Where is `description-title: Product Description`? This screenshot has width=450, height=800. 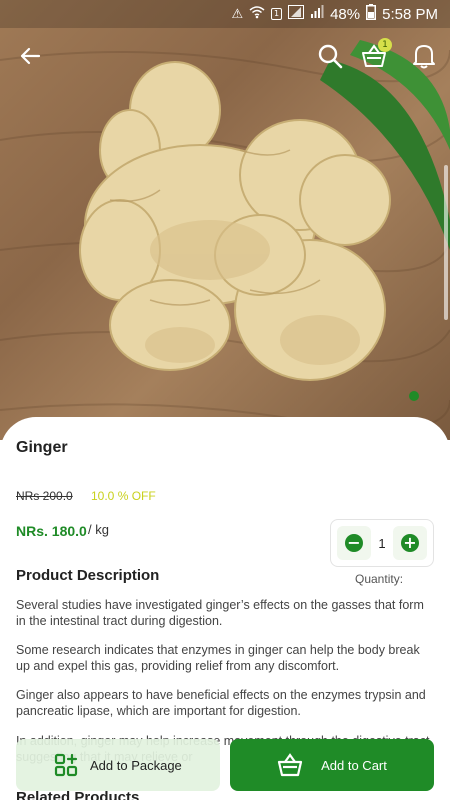 description-title: Product Description is located at coordinates (88, 575).